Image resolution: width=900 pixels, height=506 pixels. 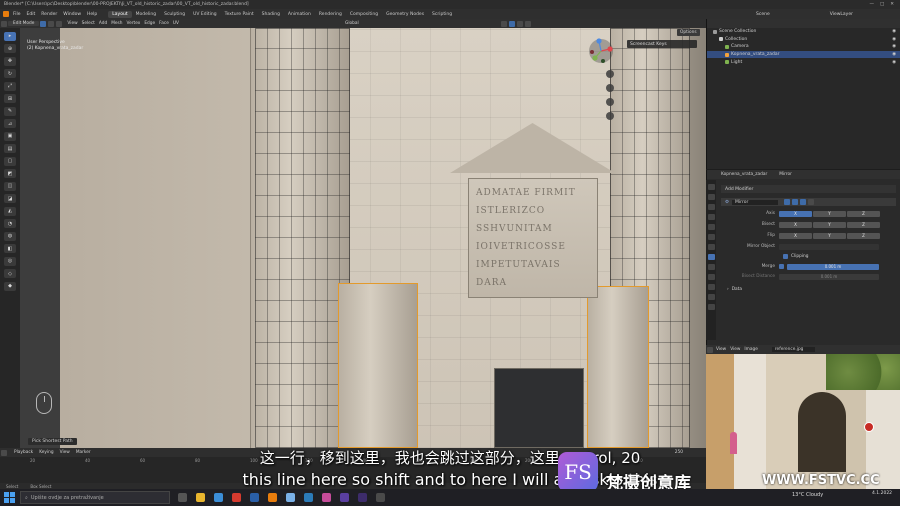 I want to click on render-toggle-icon, so click(x=803, y=202).